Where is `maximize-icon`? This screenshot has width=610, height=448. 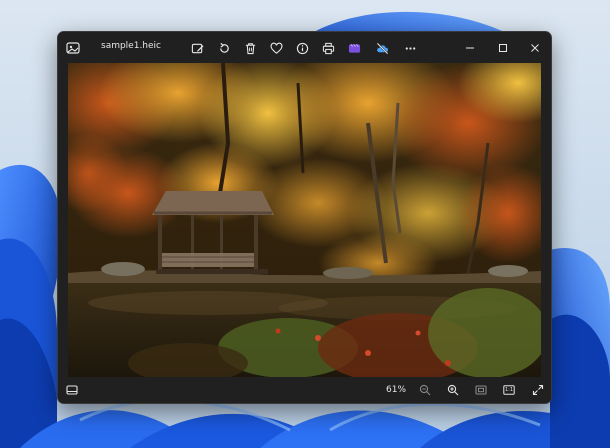
maximize-icon is located at coordinates (503, 48).